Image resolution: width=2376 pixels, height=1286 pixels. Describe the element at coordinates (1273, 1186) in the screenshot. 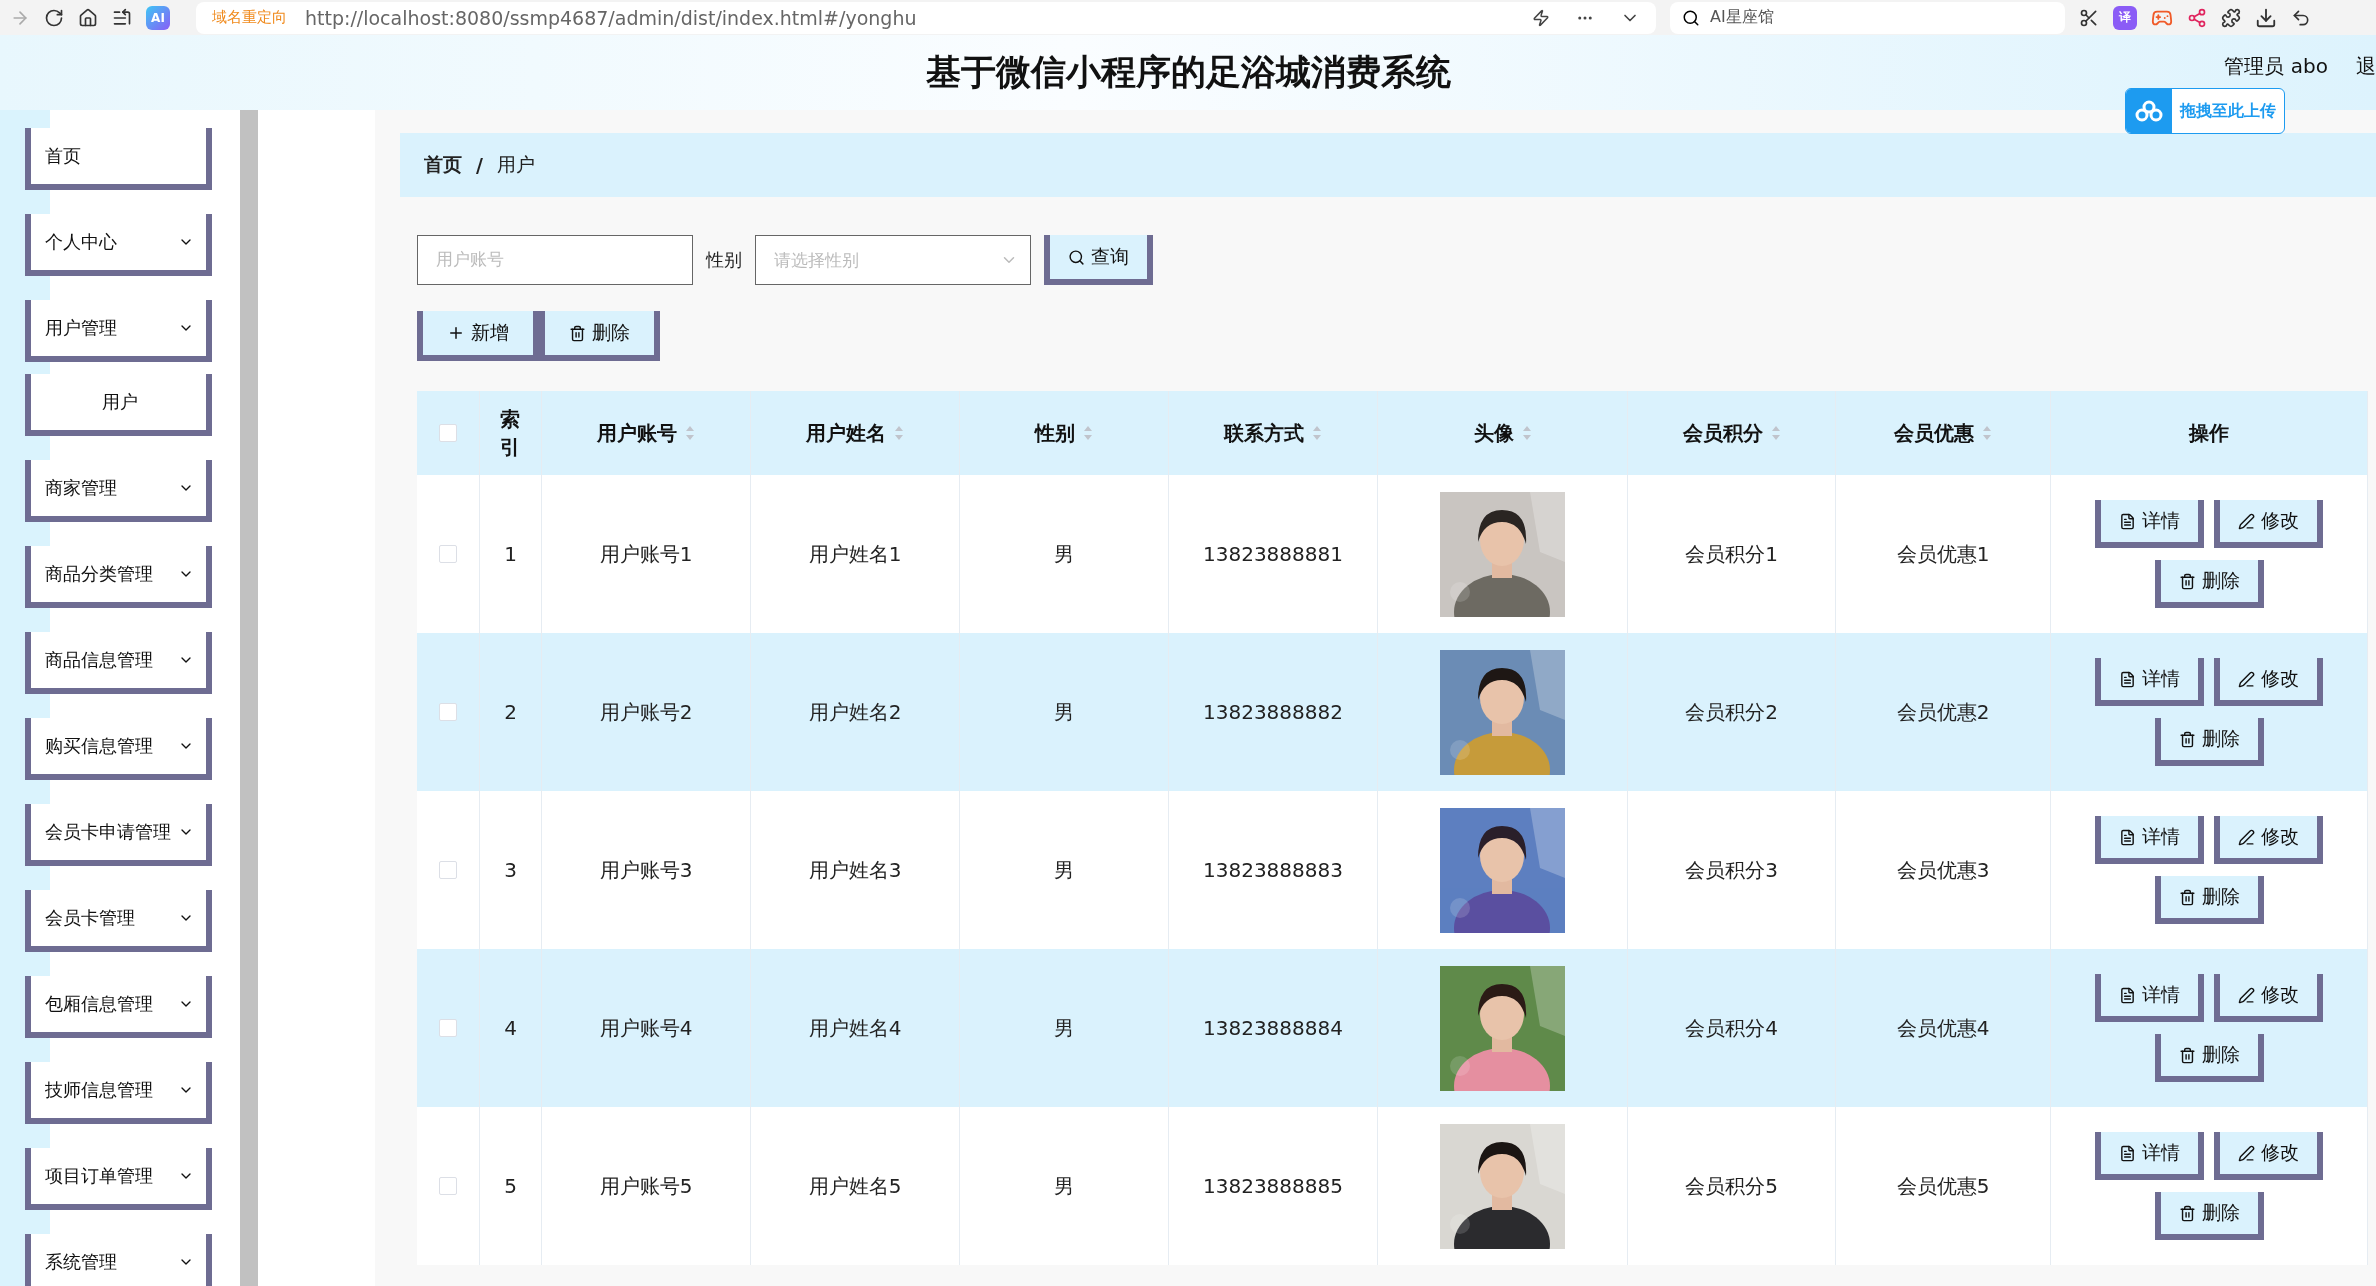

I see `table-cell: 13823888885` at that location.